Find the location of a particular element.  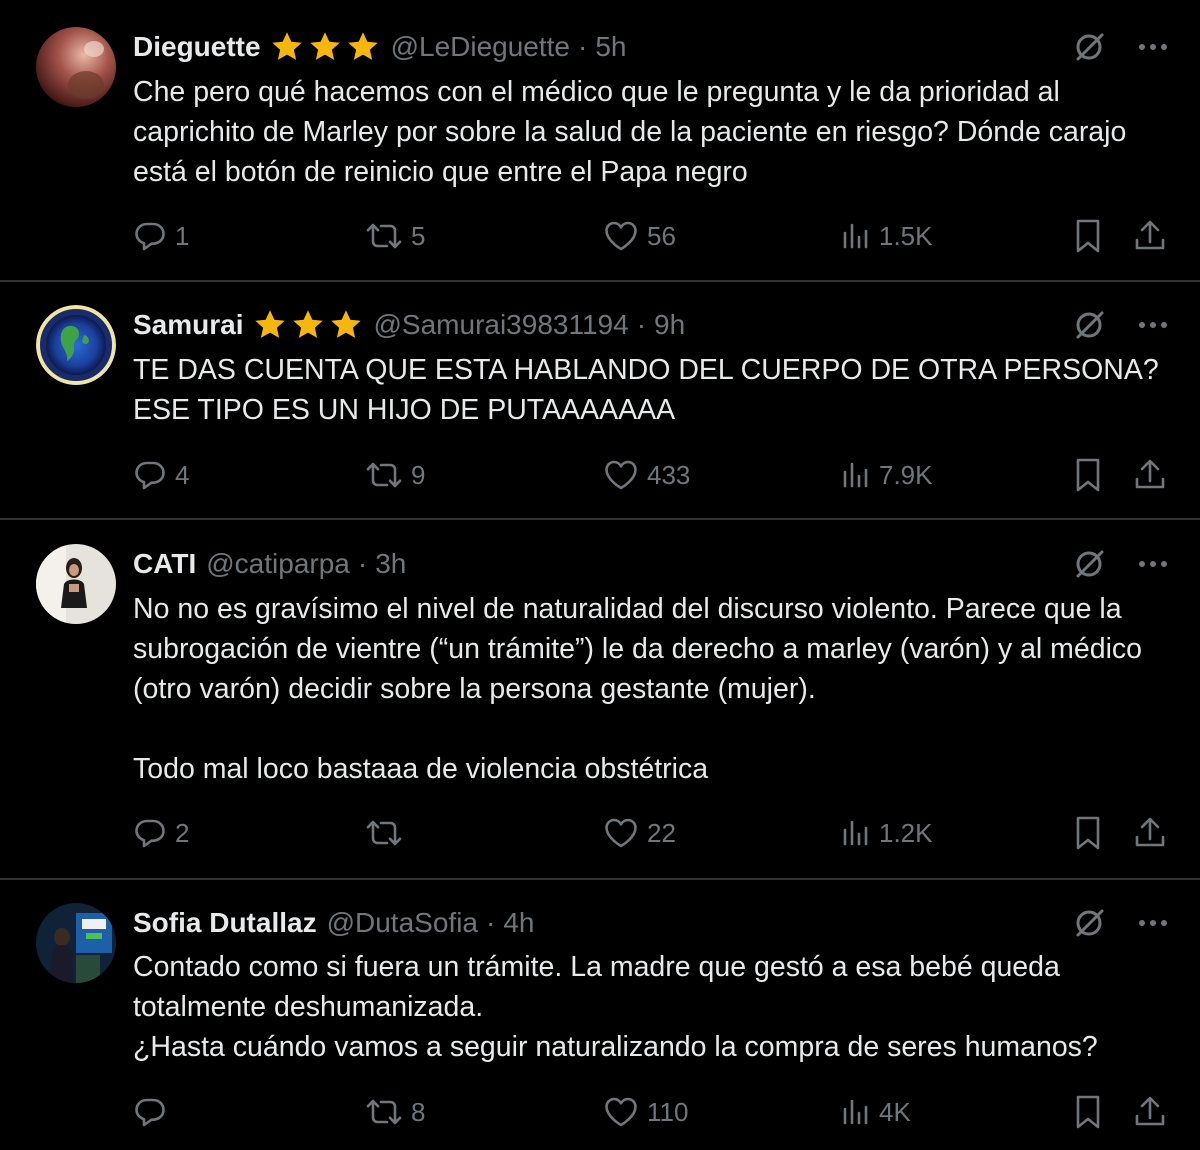

user-handle: @Samurai39831194 is located at coordinates (501, 325).